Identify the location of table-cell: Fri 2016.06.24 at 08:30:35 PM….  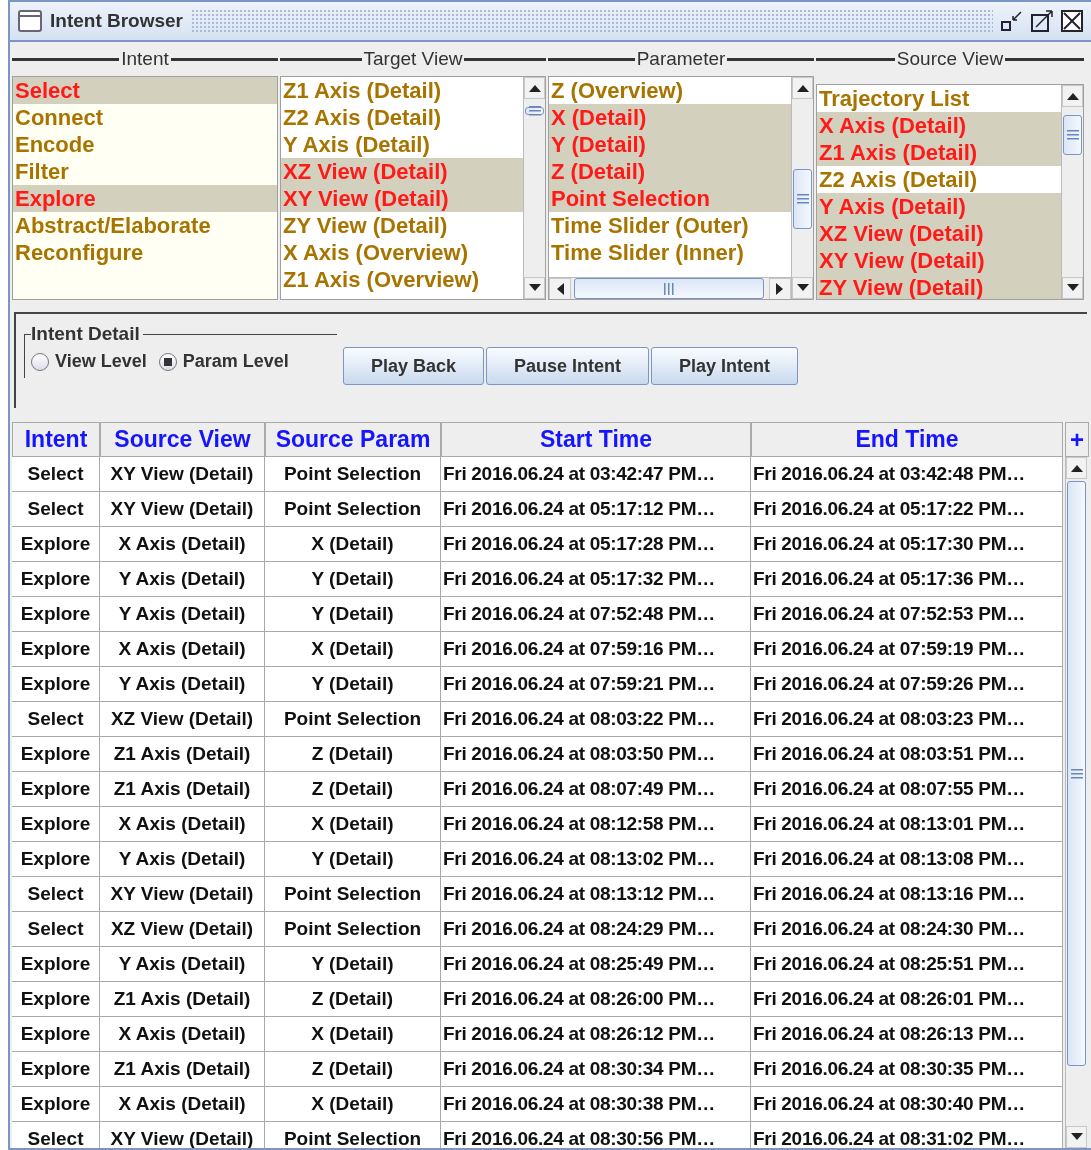
(907, 1069).